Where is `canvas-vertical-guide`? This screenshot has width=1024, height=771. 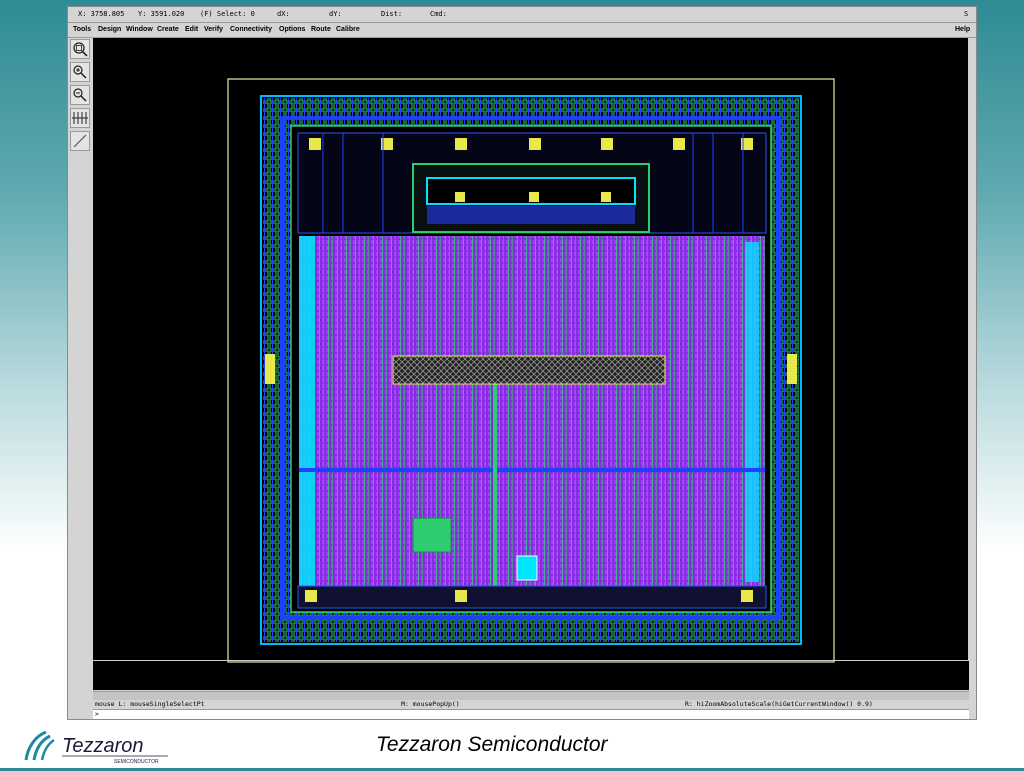
canvas-vertical-guide is located at coordinates (968, 349).